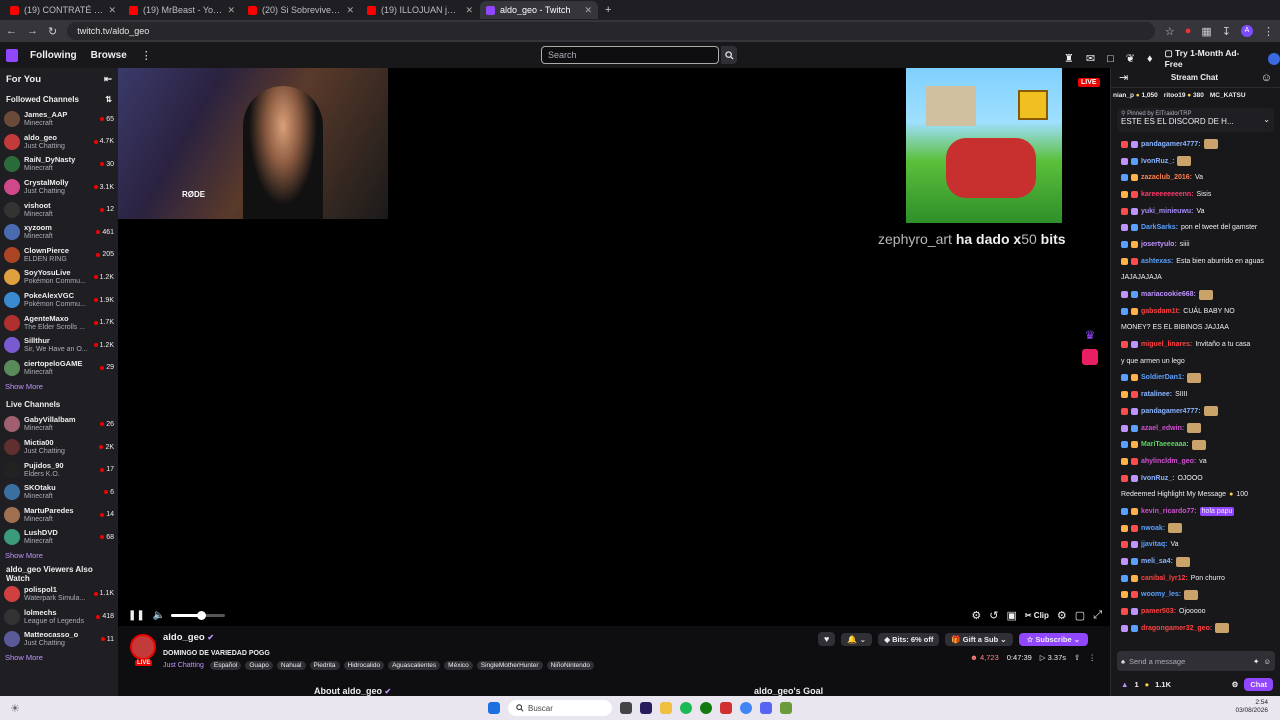 Image resolution: width=1280 pixels, height=720 pixels. Describe the element at coordinates (184, 637) in the screenshot. I see `channel-name: aldo_geo` at that location.